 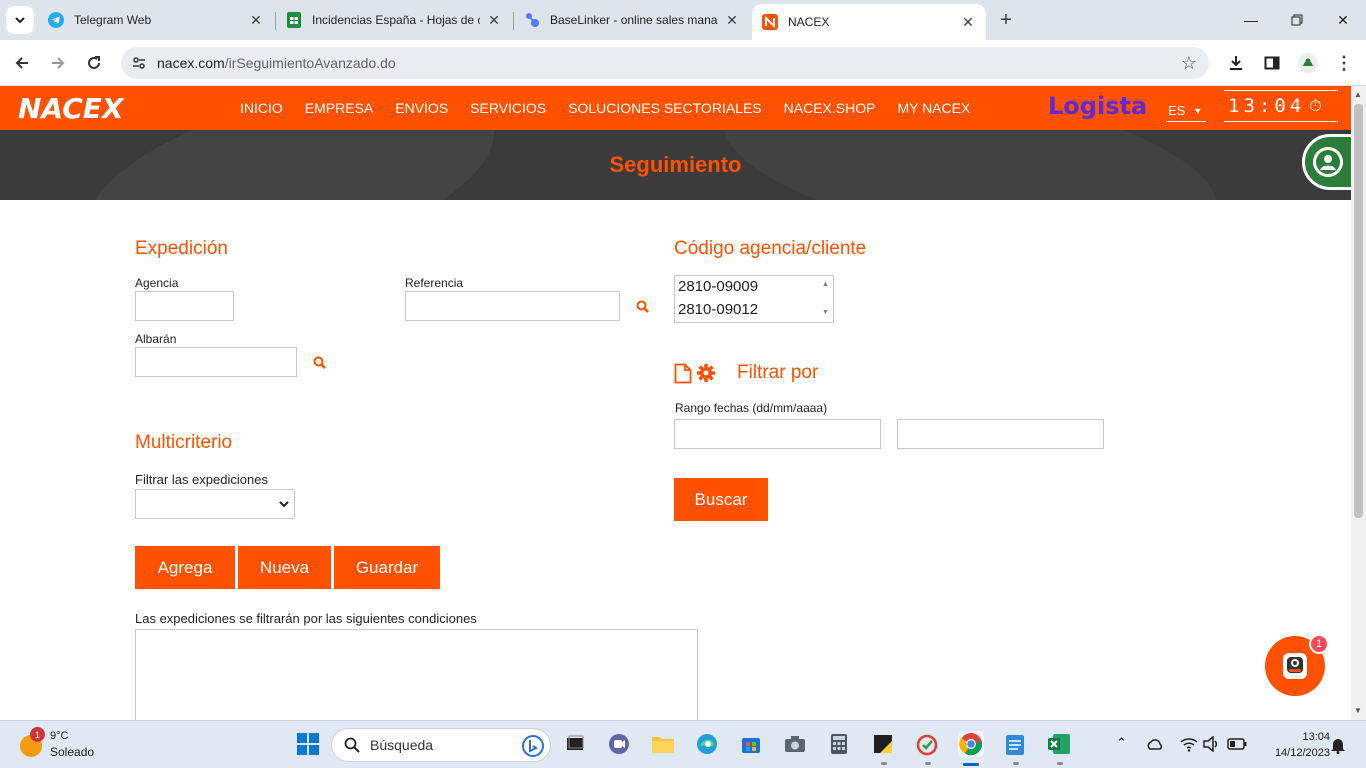 What do you see at coordinates (532, 20) in the screenshot?
I see `baselinker-icon` at bounding box center [532, 20].